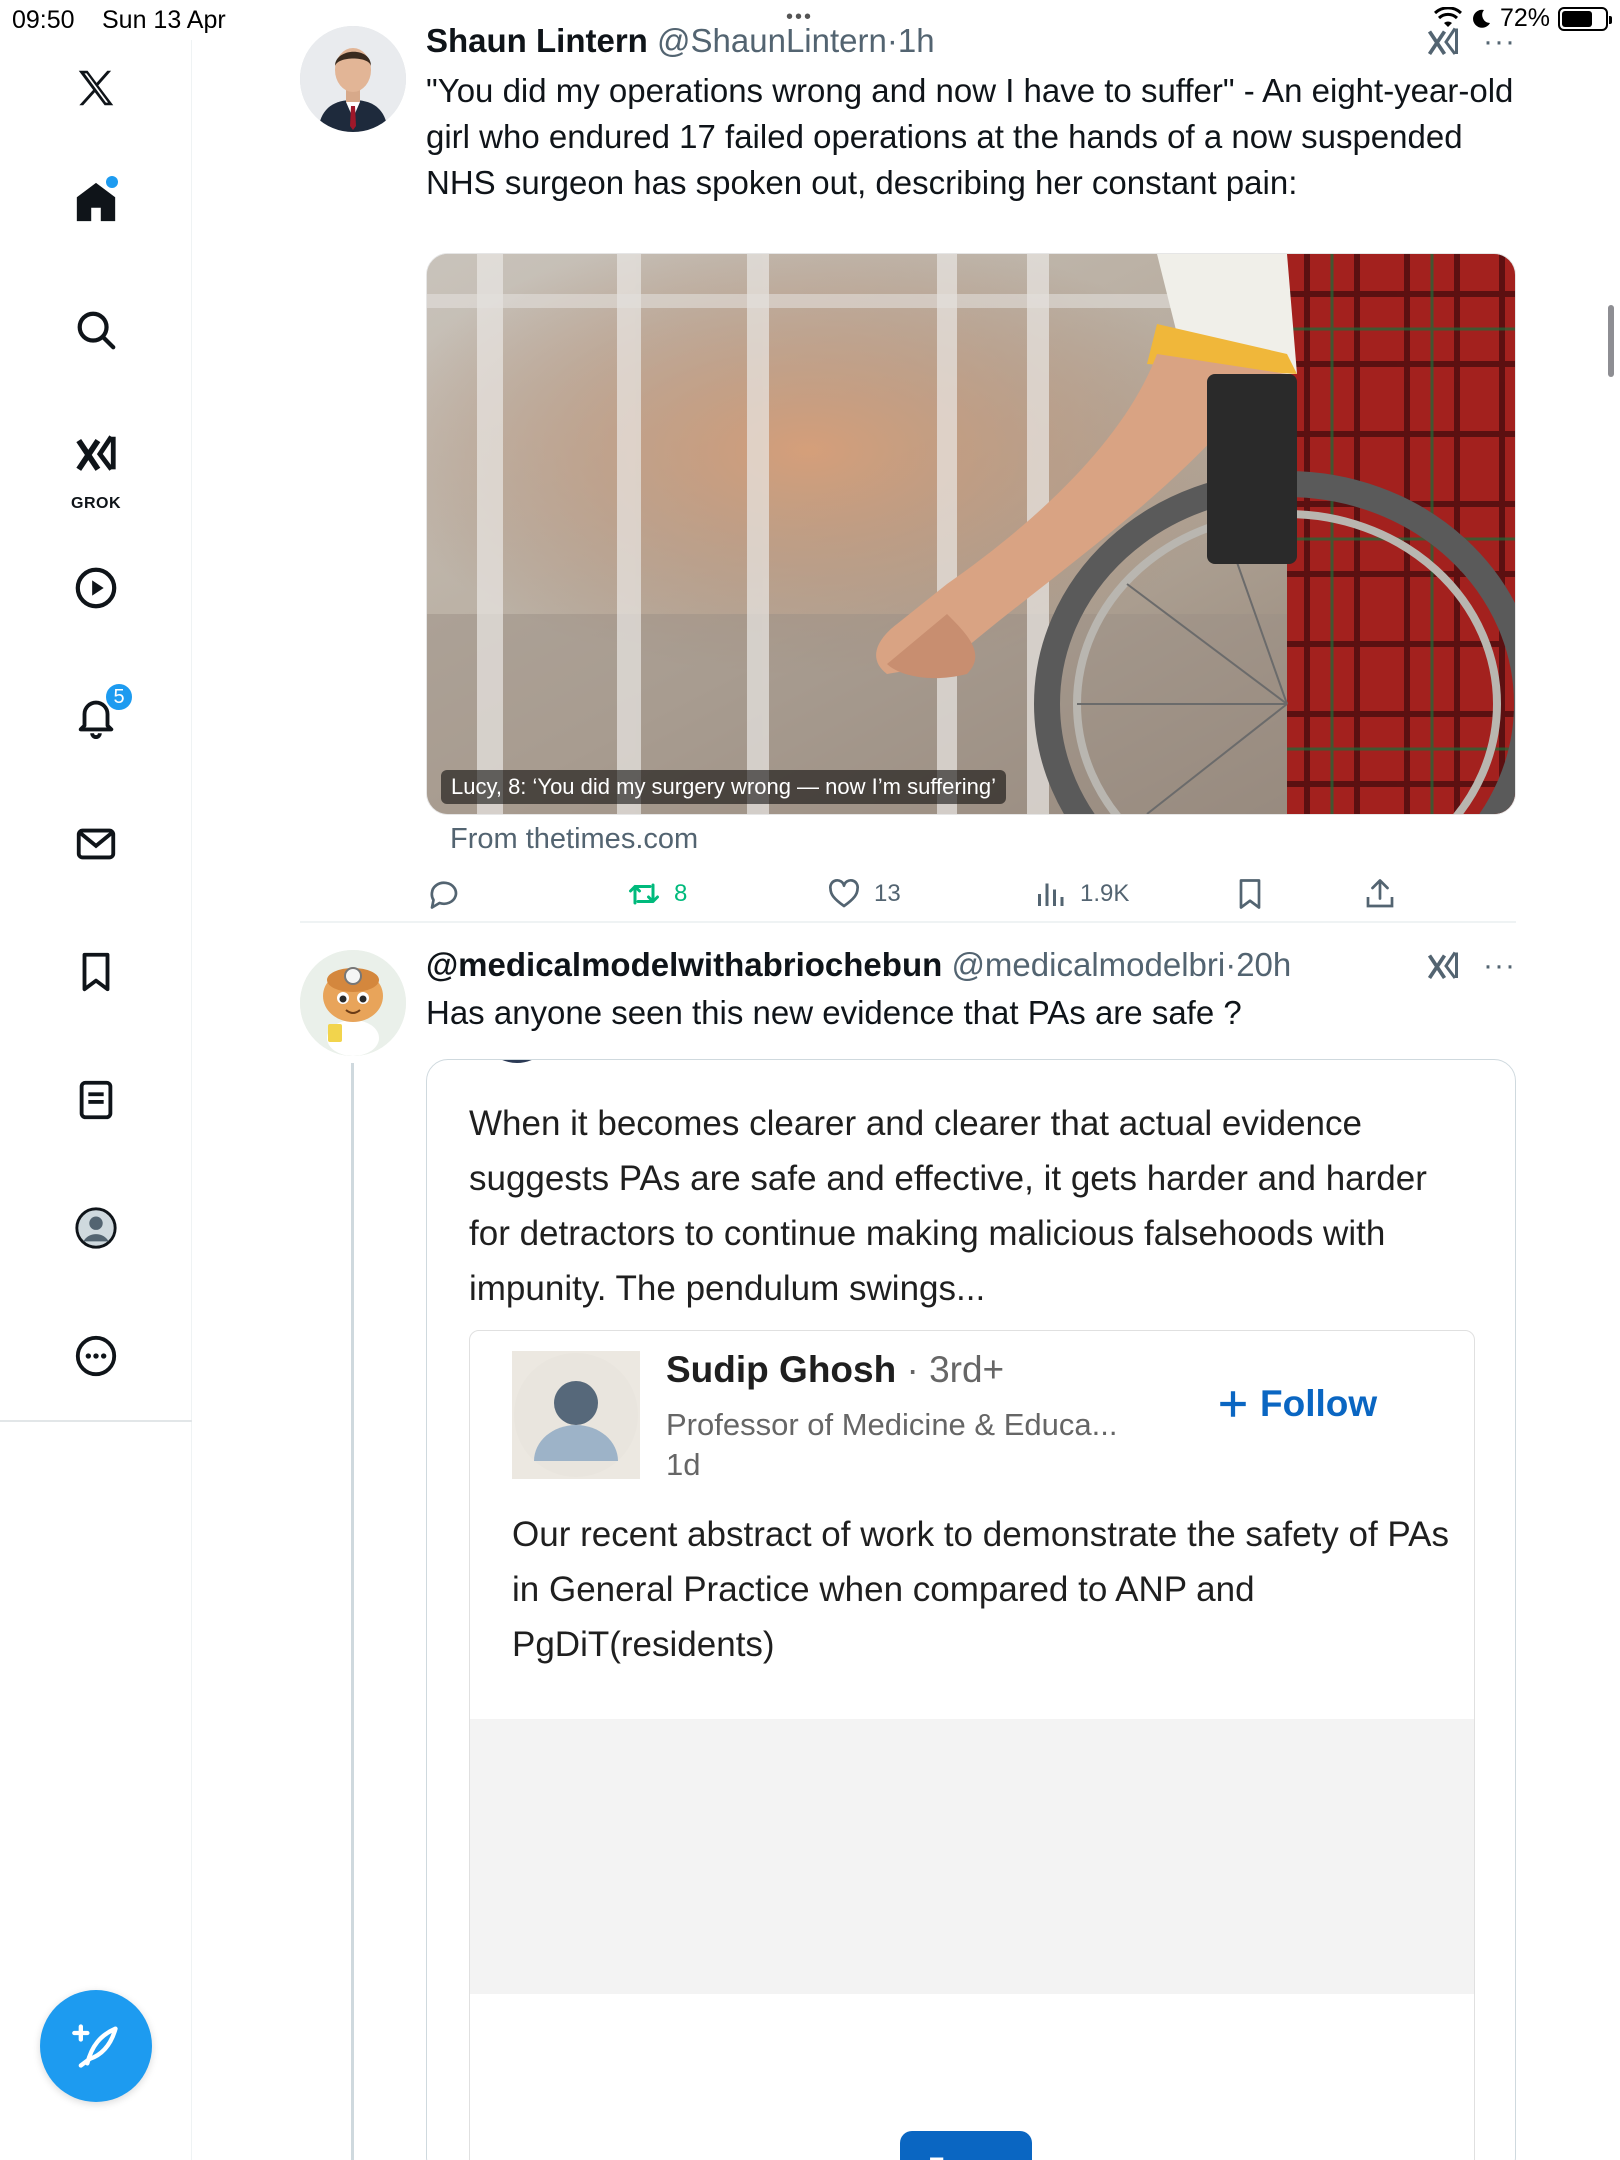 The image size is (1620, 2160). I want to click on thread-line, so click(352, 1611).